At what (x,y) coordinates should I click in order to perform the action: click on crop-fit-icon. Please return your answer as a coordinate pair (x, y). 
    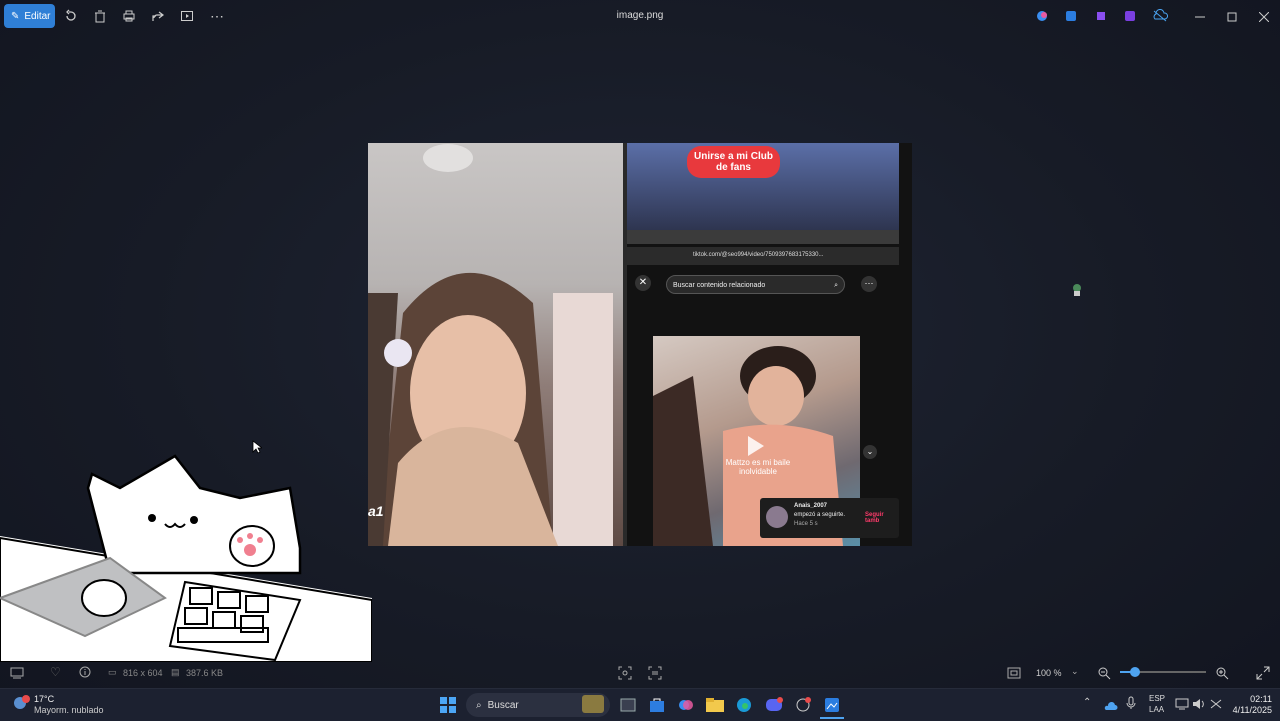
    Looking at the image, I should click on (625, 674).